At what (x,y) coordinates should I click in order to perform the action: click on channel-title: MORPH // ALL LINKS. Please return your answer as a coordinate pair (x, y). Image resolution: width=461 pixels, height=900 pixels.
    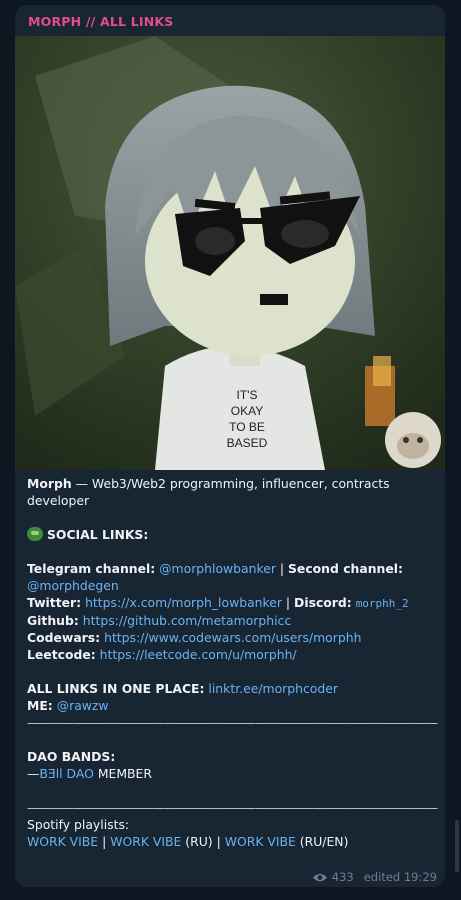
    Looking at the image, I should click on (100, 21).